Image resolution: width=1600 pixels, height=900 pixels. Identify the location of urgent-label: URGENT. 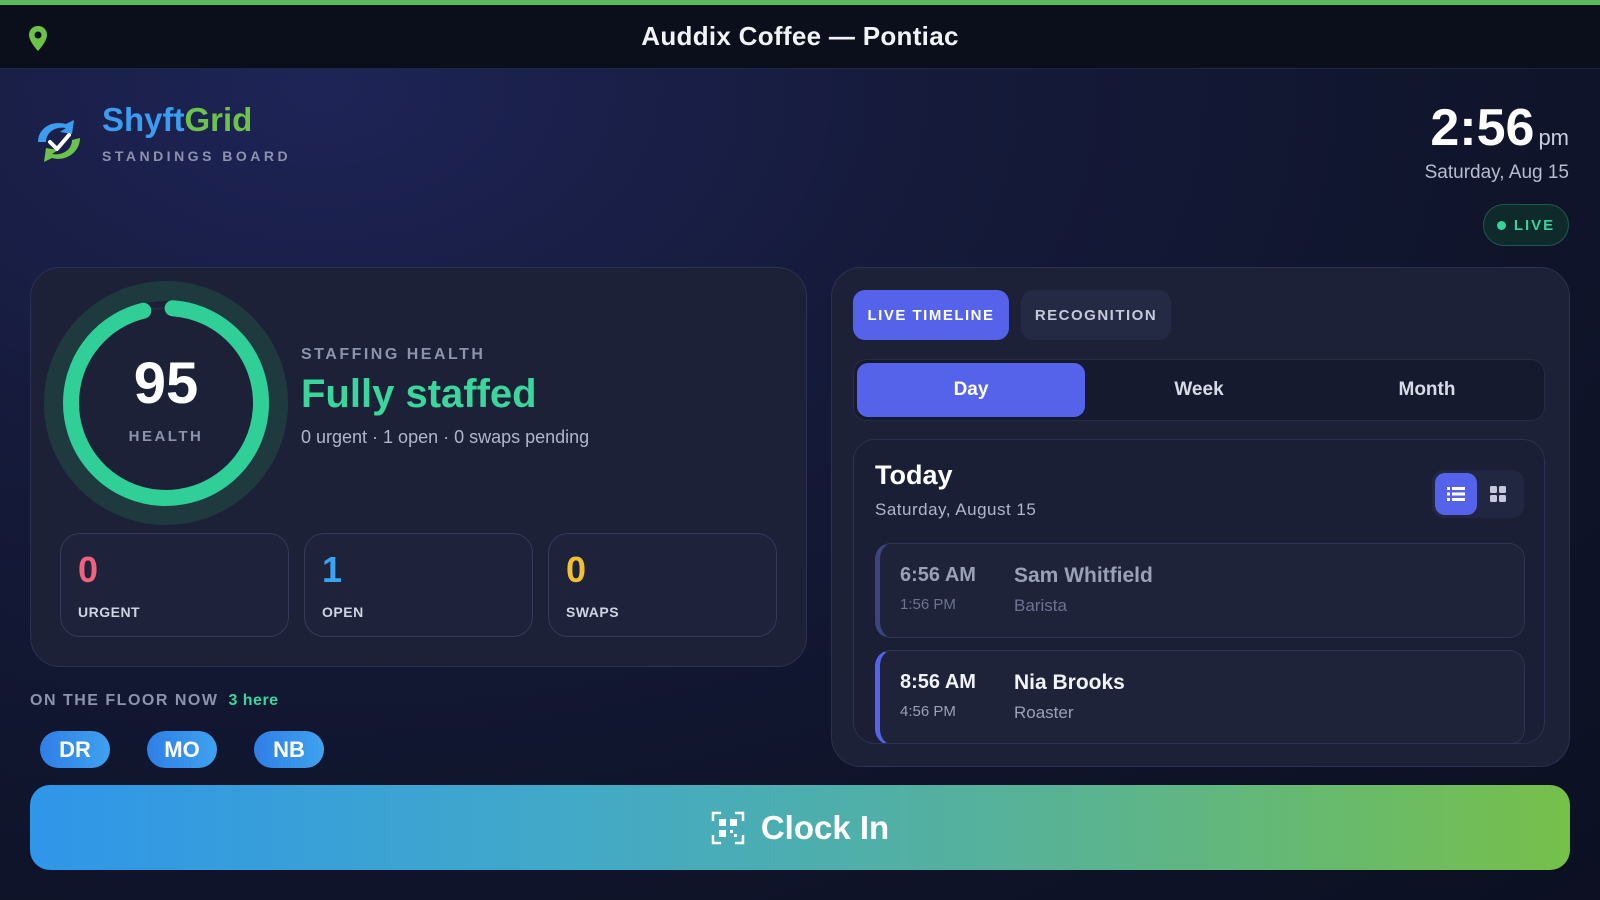
(109, 612).